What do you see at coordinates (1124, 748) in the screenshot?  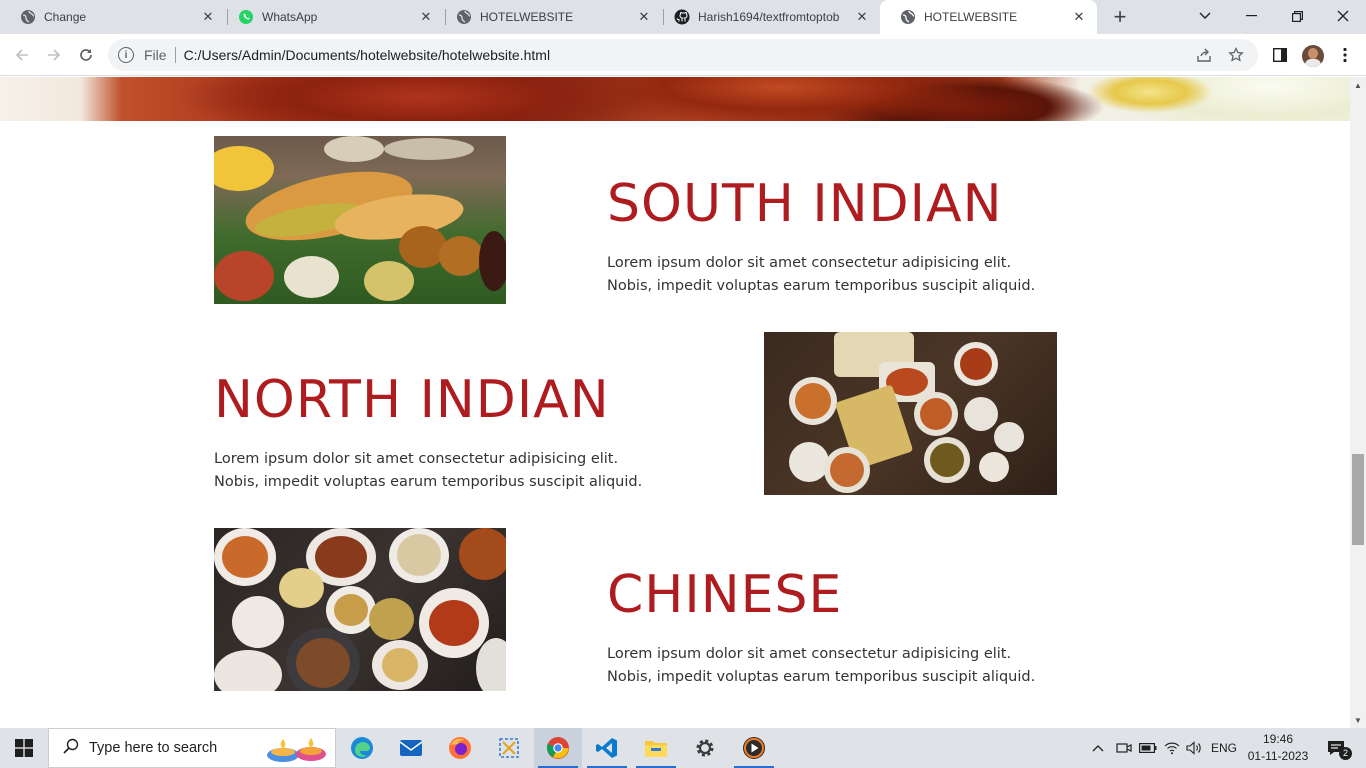 I see `meet-now-icon` at bounding box center [1124, 748].